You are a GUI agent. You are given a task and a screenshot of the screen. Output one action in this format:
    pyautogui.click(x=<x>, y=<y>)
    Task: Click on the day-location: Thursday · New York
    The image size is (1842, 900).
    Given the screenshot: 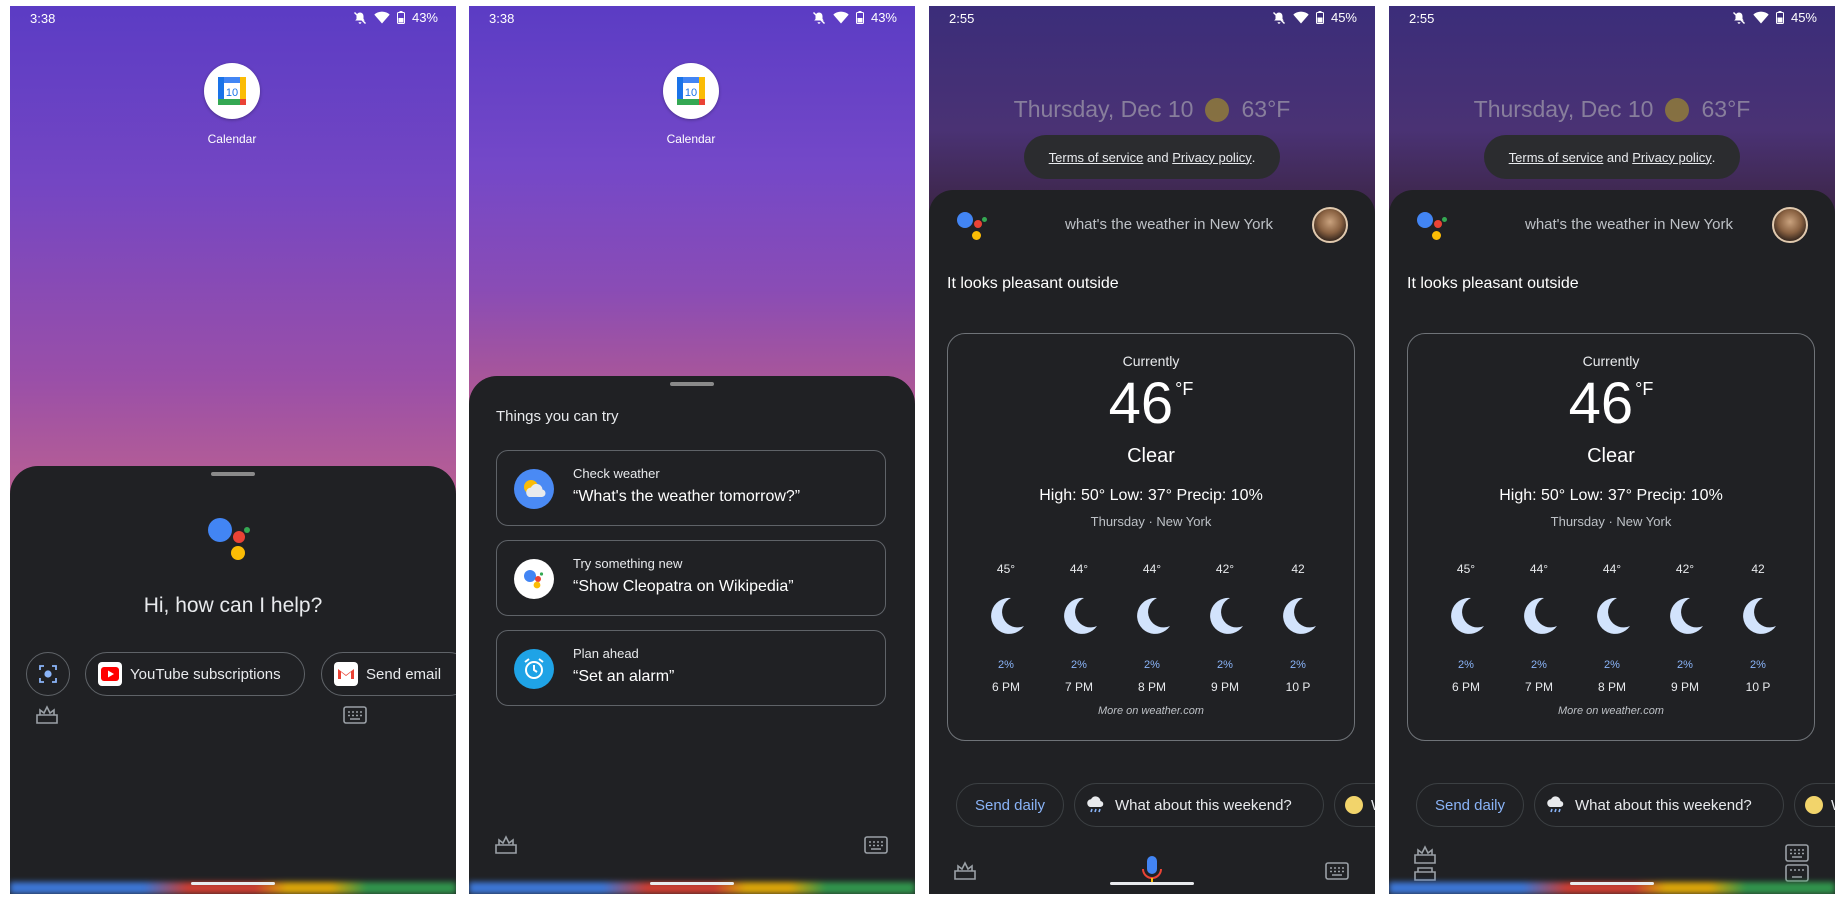 What is the action you would take?
    pyautogui.click(x=1151, y=521)
    